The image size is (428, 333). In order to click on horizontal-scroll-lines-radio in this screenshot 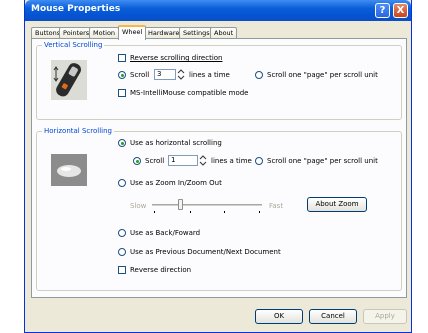, I will do `click(137, 161)`.